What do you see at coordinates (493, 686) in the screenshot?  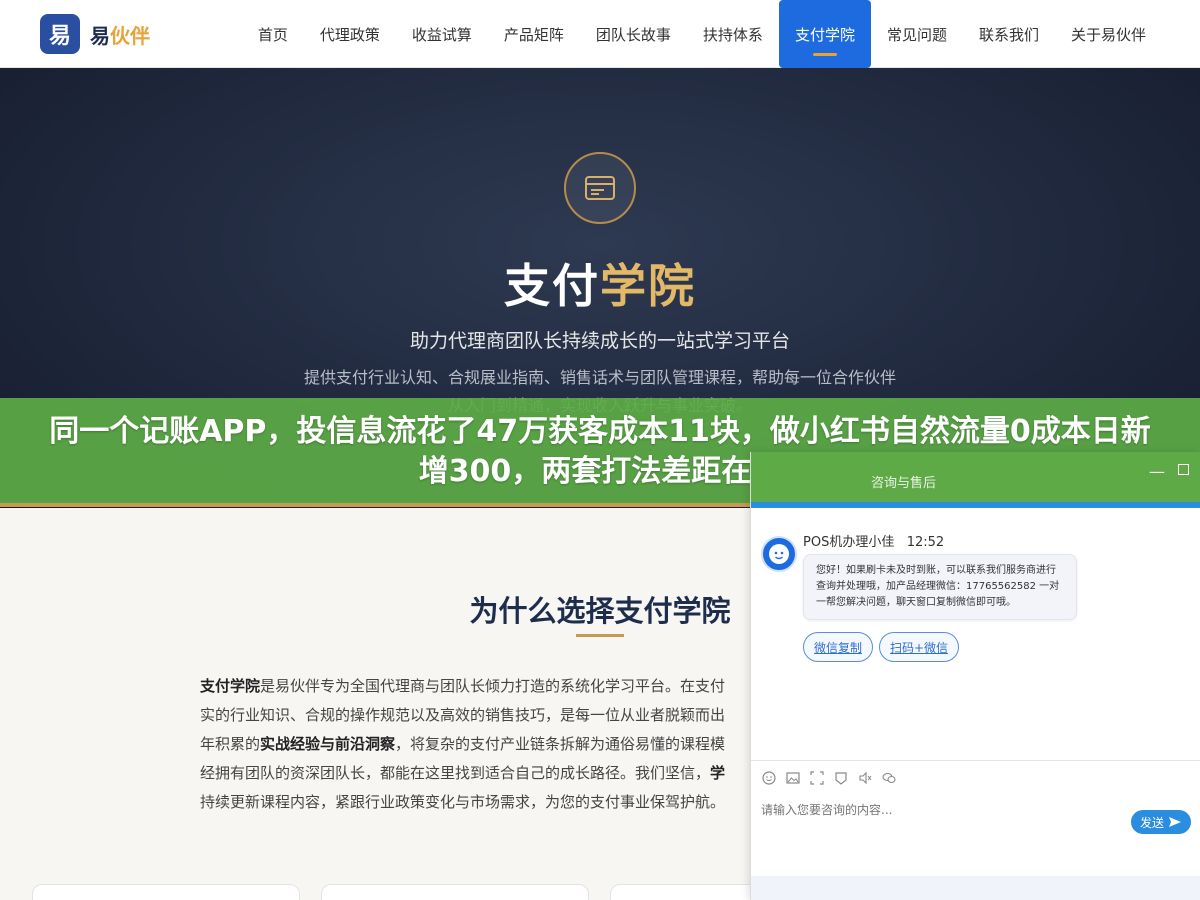 I see `section-p1: 是易伙伴专为全国代理商与团队长倾力打造的系统化学习平台。在支付` at bounding box center [493, 686].